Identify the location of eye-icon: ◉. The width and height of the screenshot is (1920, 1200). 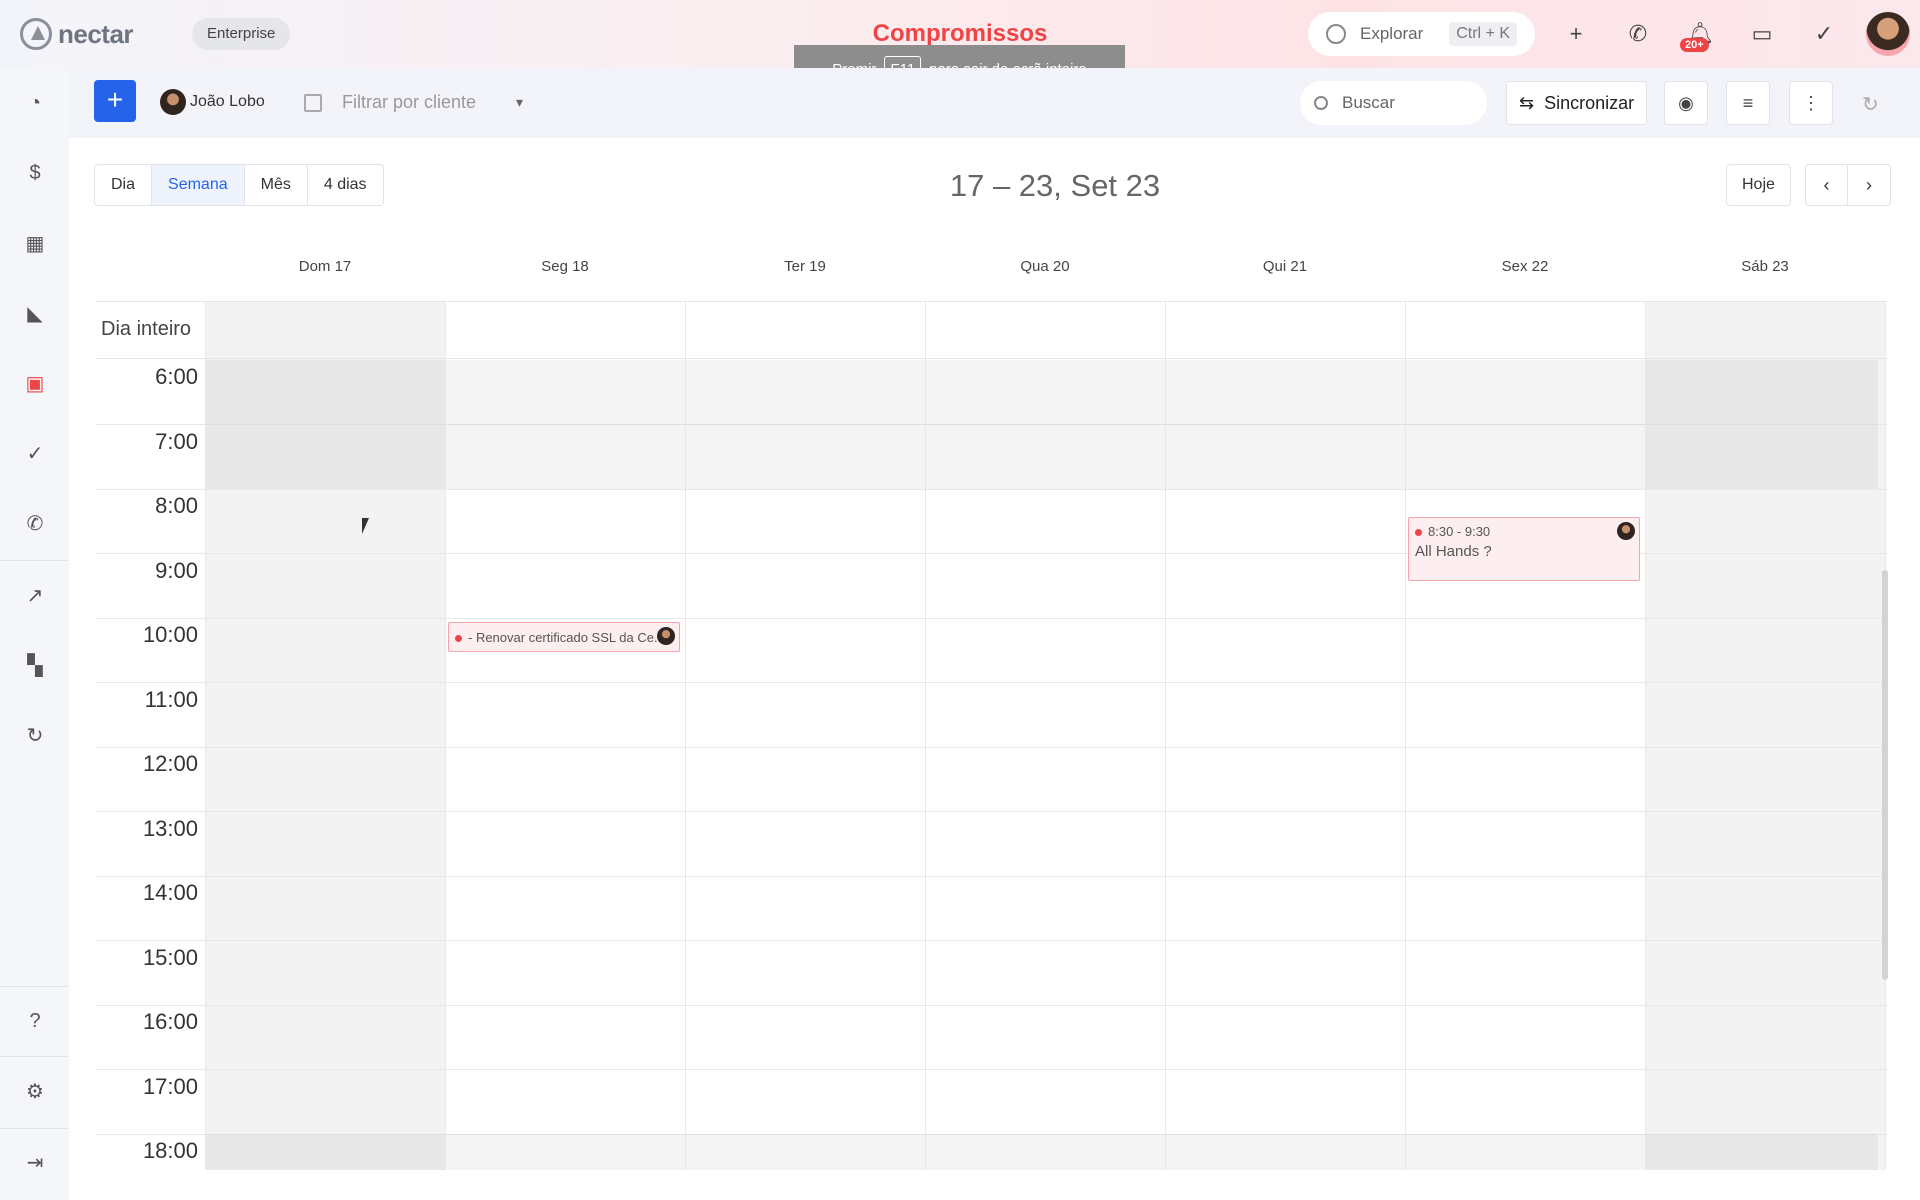
(1686, 102).